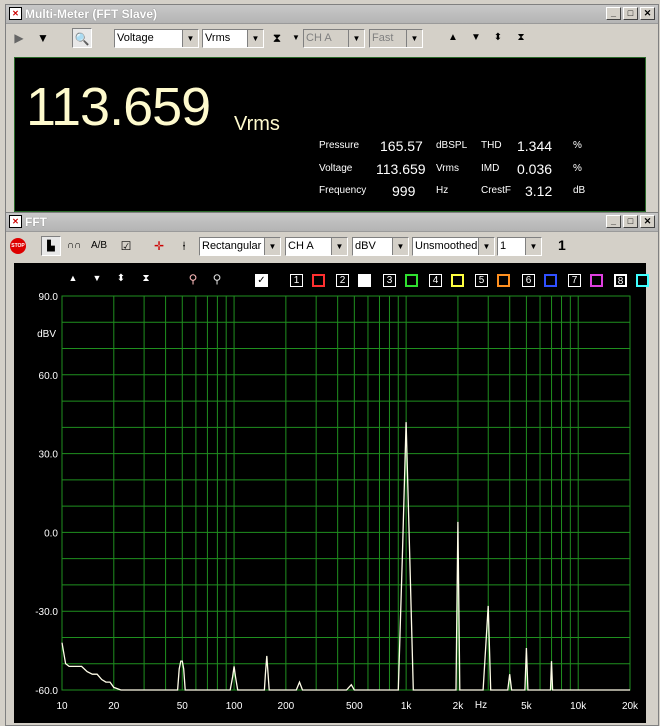 The width and height of the screenshot is (660, 726). I want to click on x-tick-label: 50, so click(183, 706).